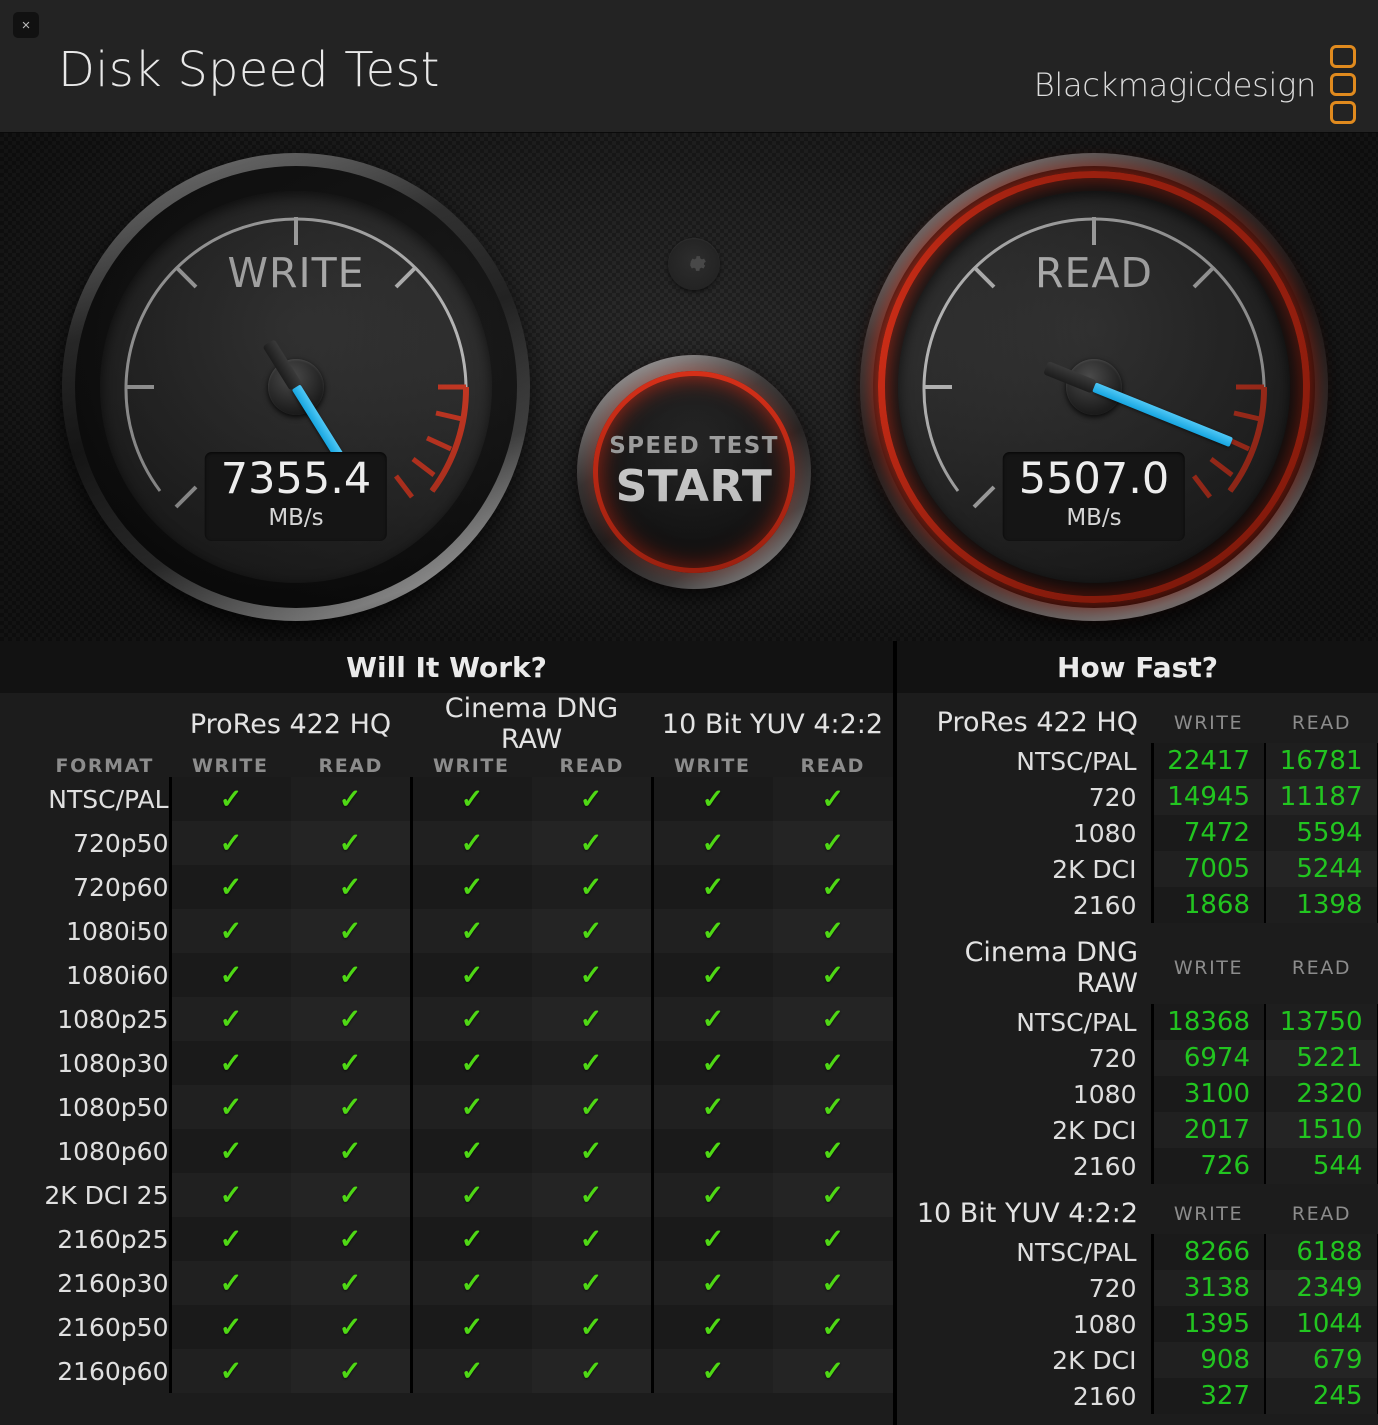 This screenshot has width=1378, height=1425. Describe the element at coordinates (531, 724) in the screenshot. I see `wiw-group-header: Cinema DNG RAW` at that location.